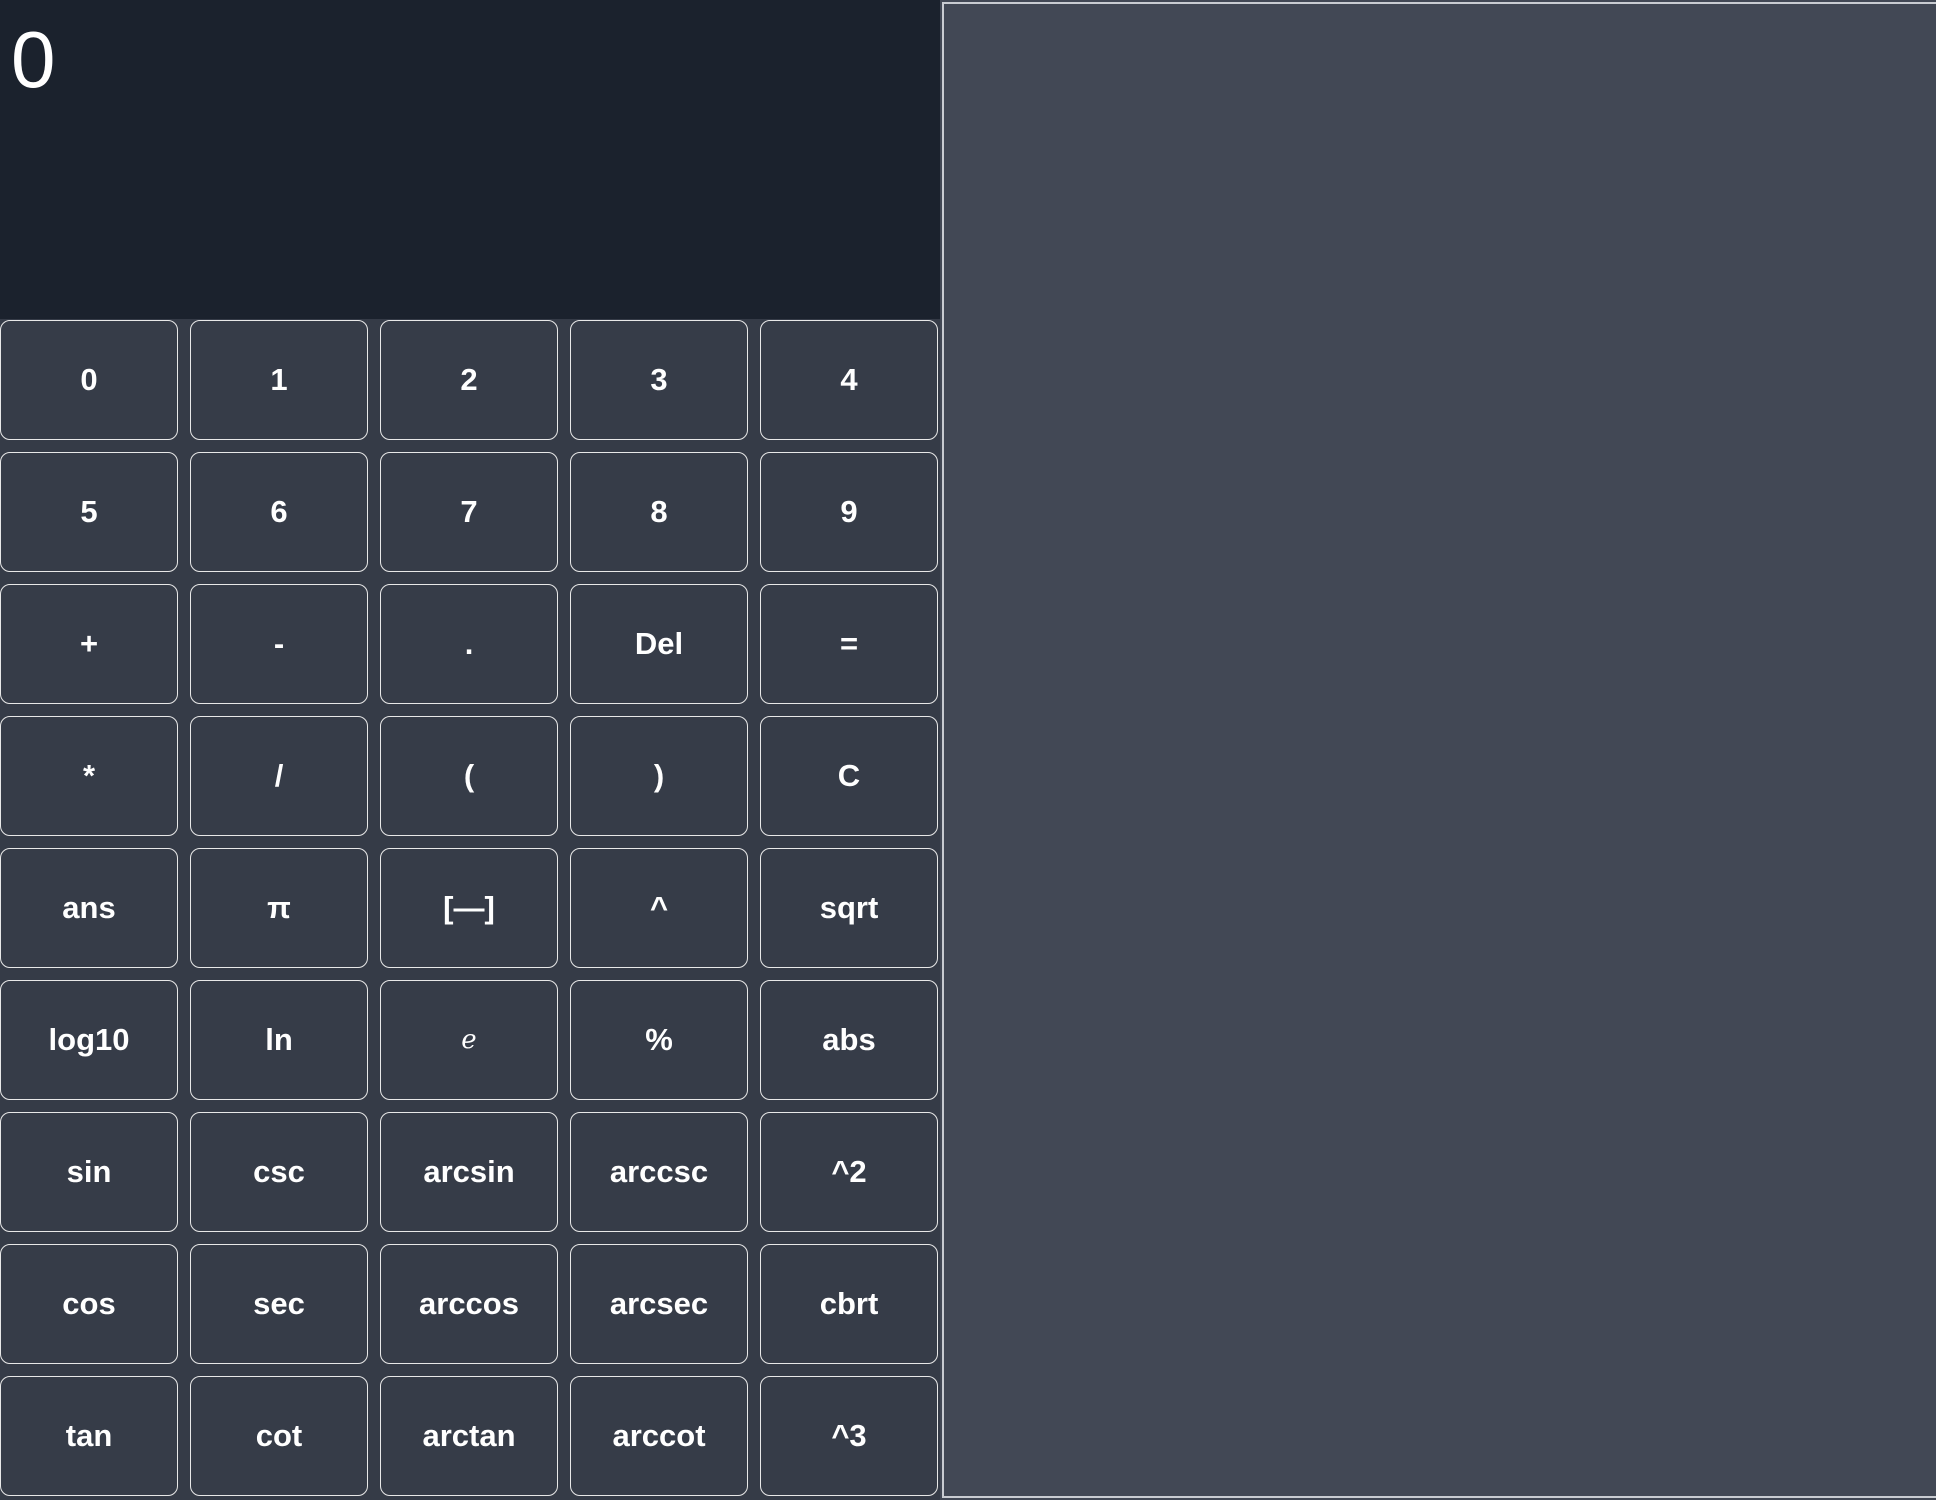 The image size is (1936, 1500). Describe the element at coordinates (89, 776) in the screenshot. I see `multiply-button: *` at that location.